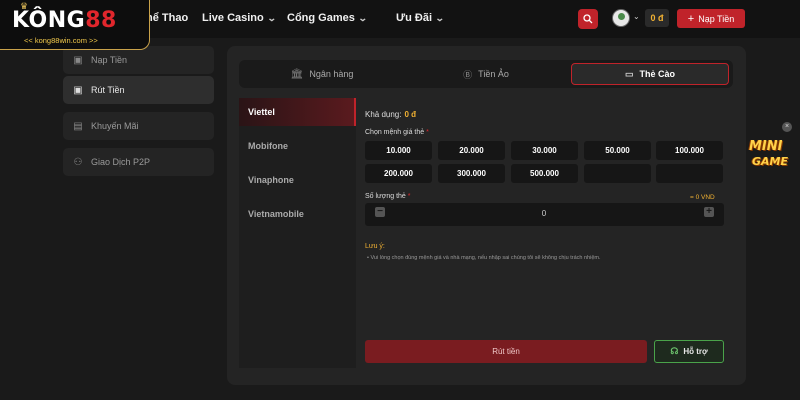 The width and height of the screenshot is (800, 400). Describe the element at coordinates (138, 126) in the screenshot. I see `sidebar-item-promotions: ▤ Khuyến Mãi` at that location.